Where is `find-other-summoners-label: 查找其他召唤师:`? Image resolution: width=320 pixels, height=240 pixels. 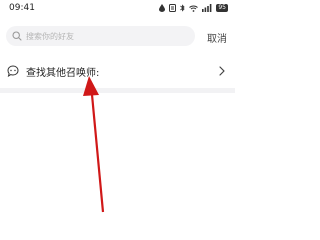 find-other-summoners-label: 查找其他召唤师: is located at coordinates (63, 73).